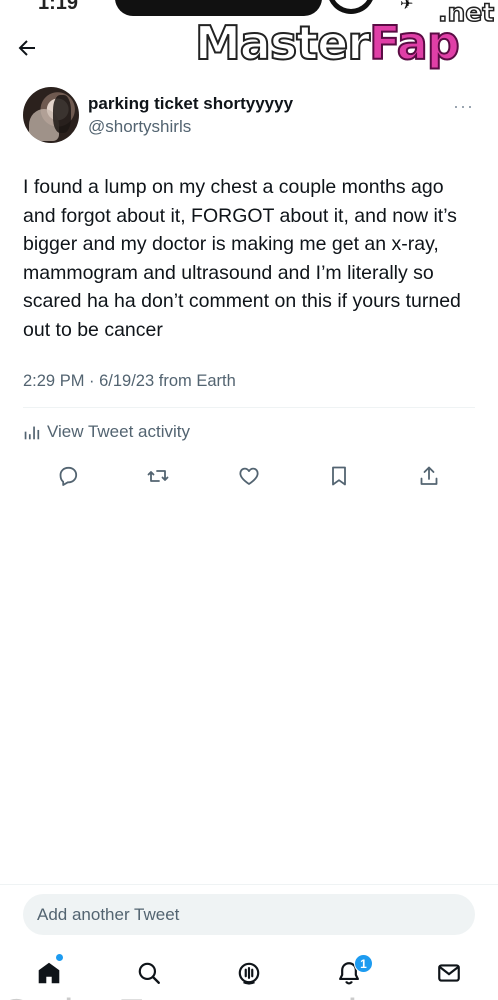 The image size is (498, 1000). Describe the element at coordinates (118, 431) in the screenshot. I see `activity-label: View Tweet activity` at that location.